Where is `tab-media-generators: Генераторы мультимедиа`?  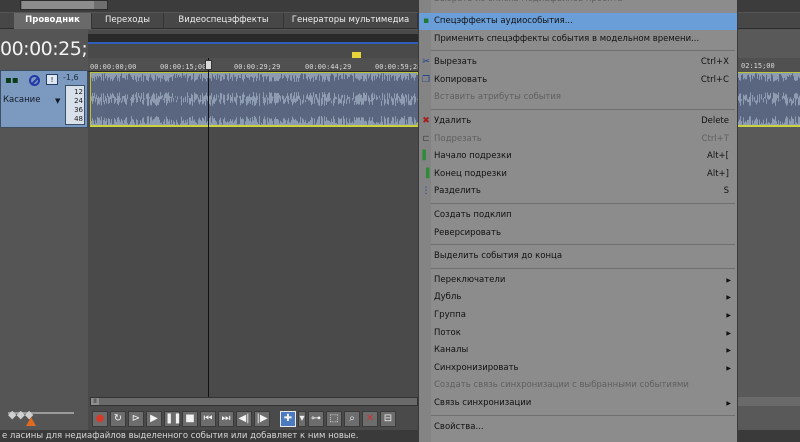 tab-media-generators: Генераторы мультимедиа is located at coordinates (351, 21).